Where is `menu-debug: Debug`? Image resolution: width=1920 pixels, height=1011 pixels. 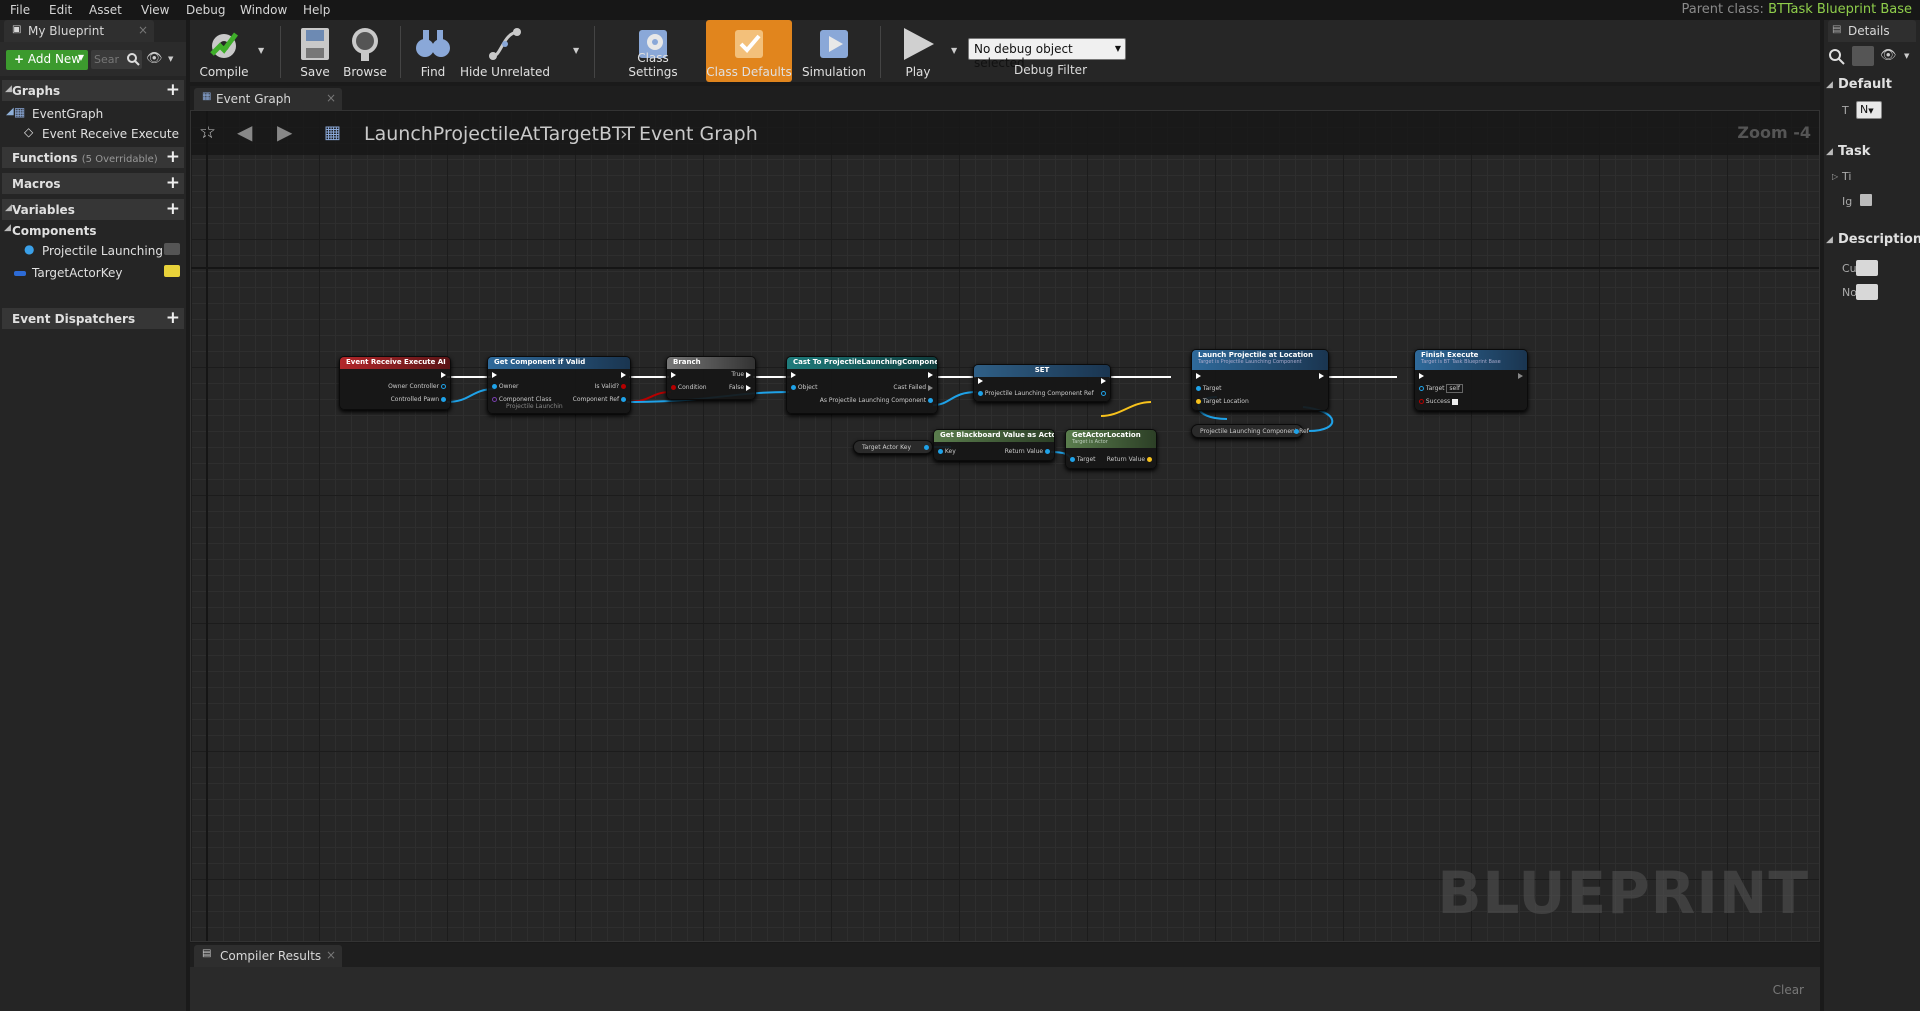 menu-debug: Debug is located at coordinates (205, 10).